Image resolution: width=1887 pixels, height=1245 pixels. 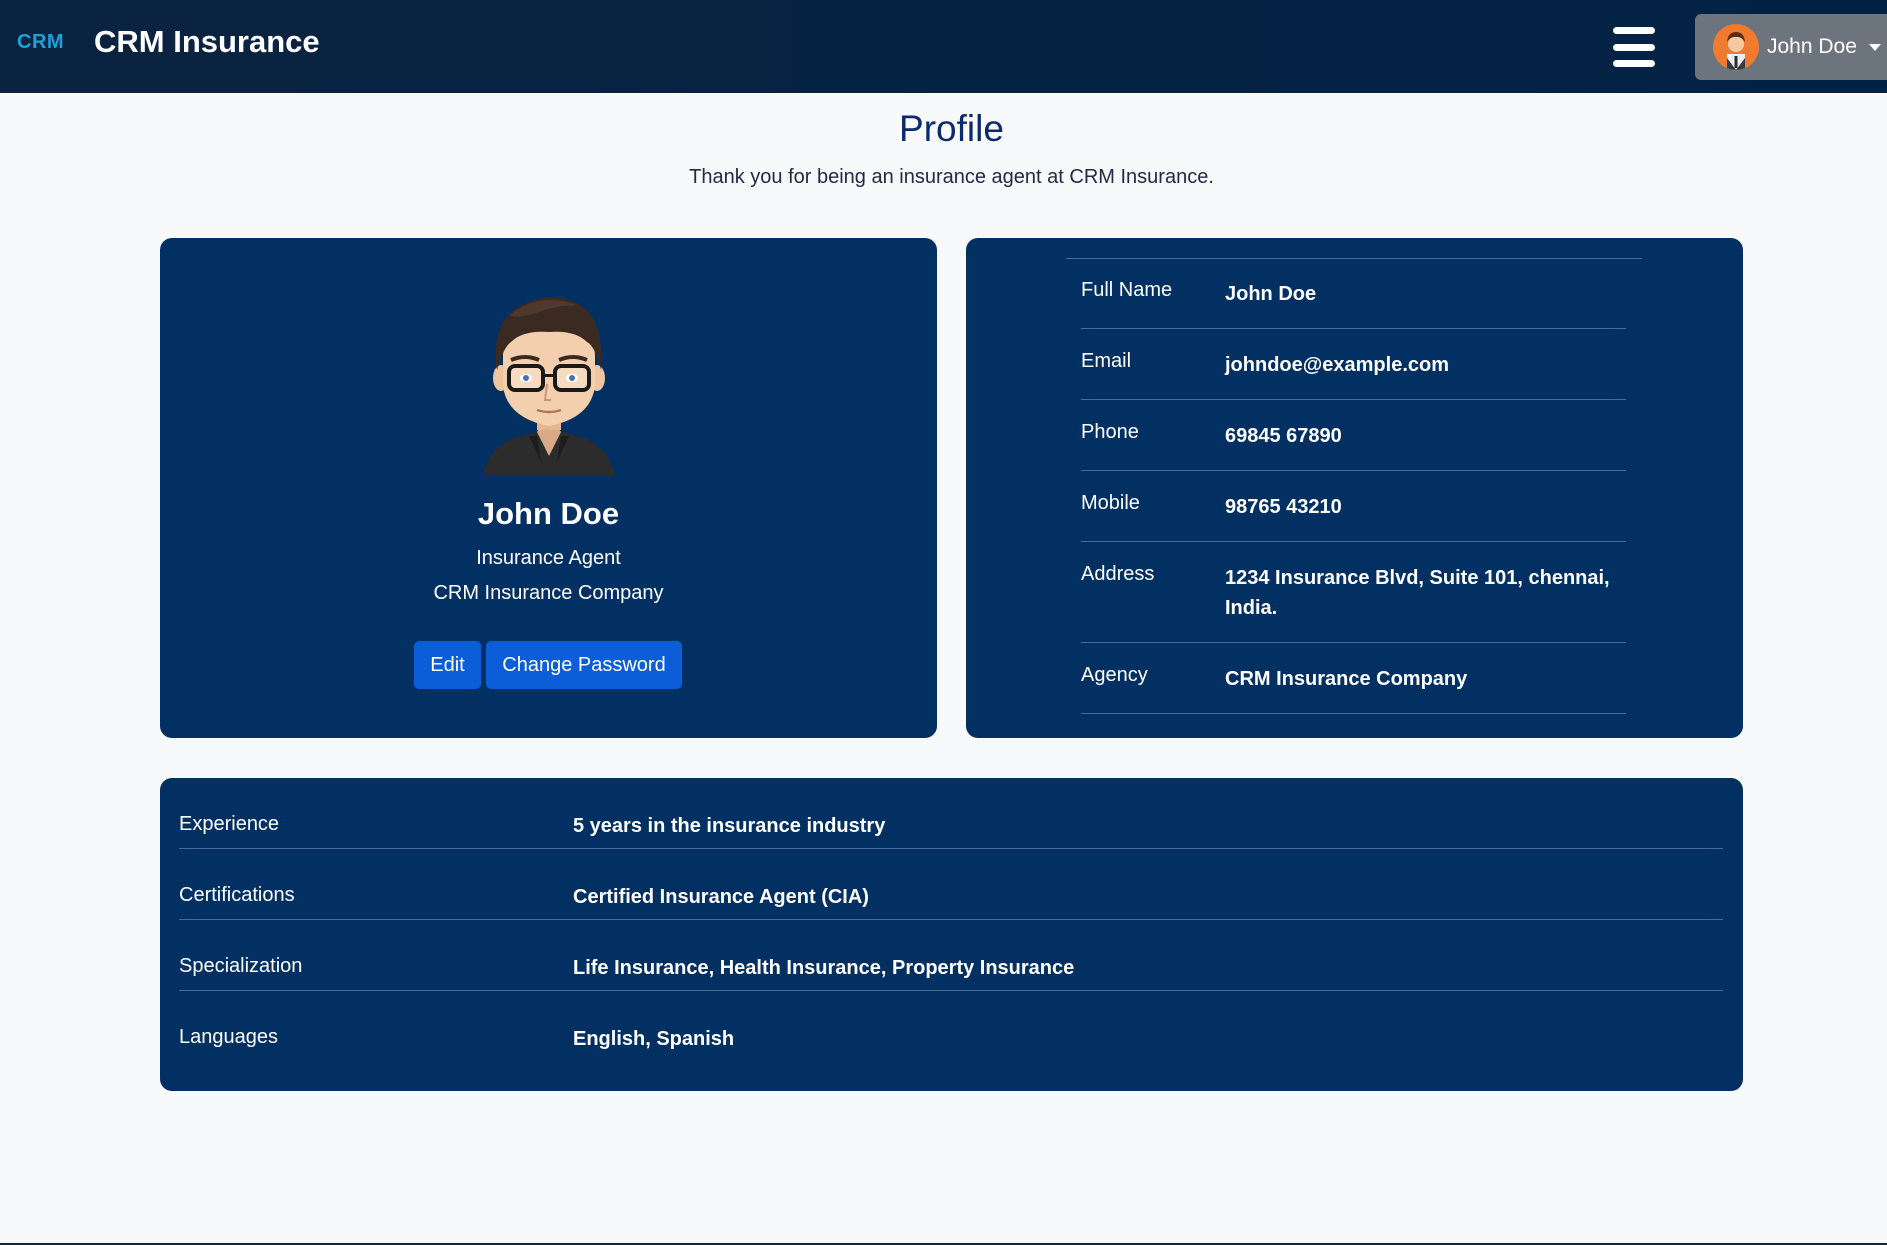 What do you see at coordinates (721, 897) in the screenshot?
I see `info-value: Certified Insurance Agent (CIA)` at bounding box center [721, 897].